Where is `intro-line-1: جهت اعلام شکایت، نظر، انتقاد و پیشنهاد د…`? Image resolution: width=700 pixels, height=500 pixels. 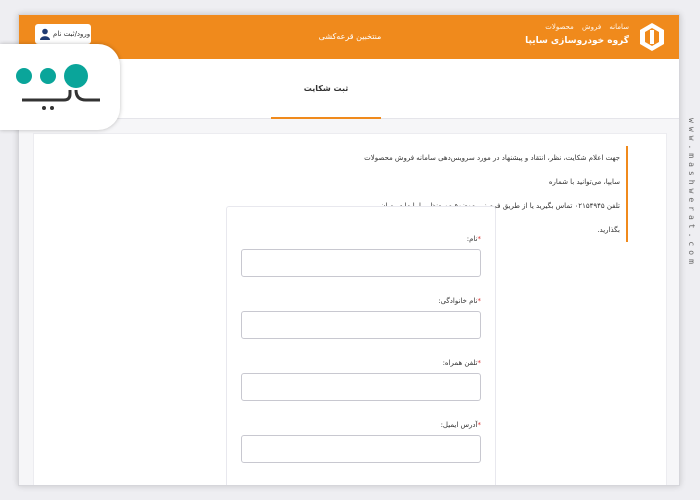 intro-line-1: جهت اعلام شکایت، نظر، انتقاد و پیشنهاد د… is located at coordinates (492, 170).